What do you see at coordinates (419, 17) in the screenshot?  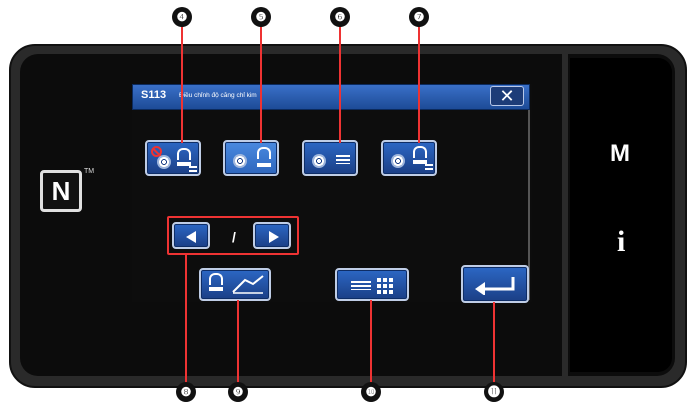 I see `callout-7: ❼` at bounding box center [419, 17].